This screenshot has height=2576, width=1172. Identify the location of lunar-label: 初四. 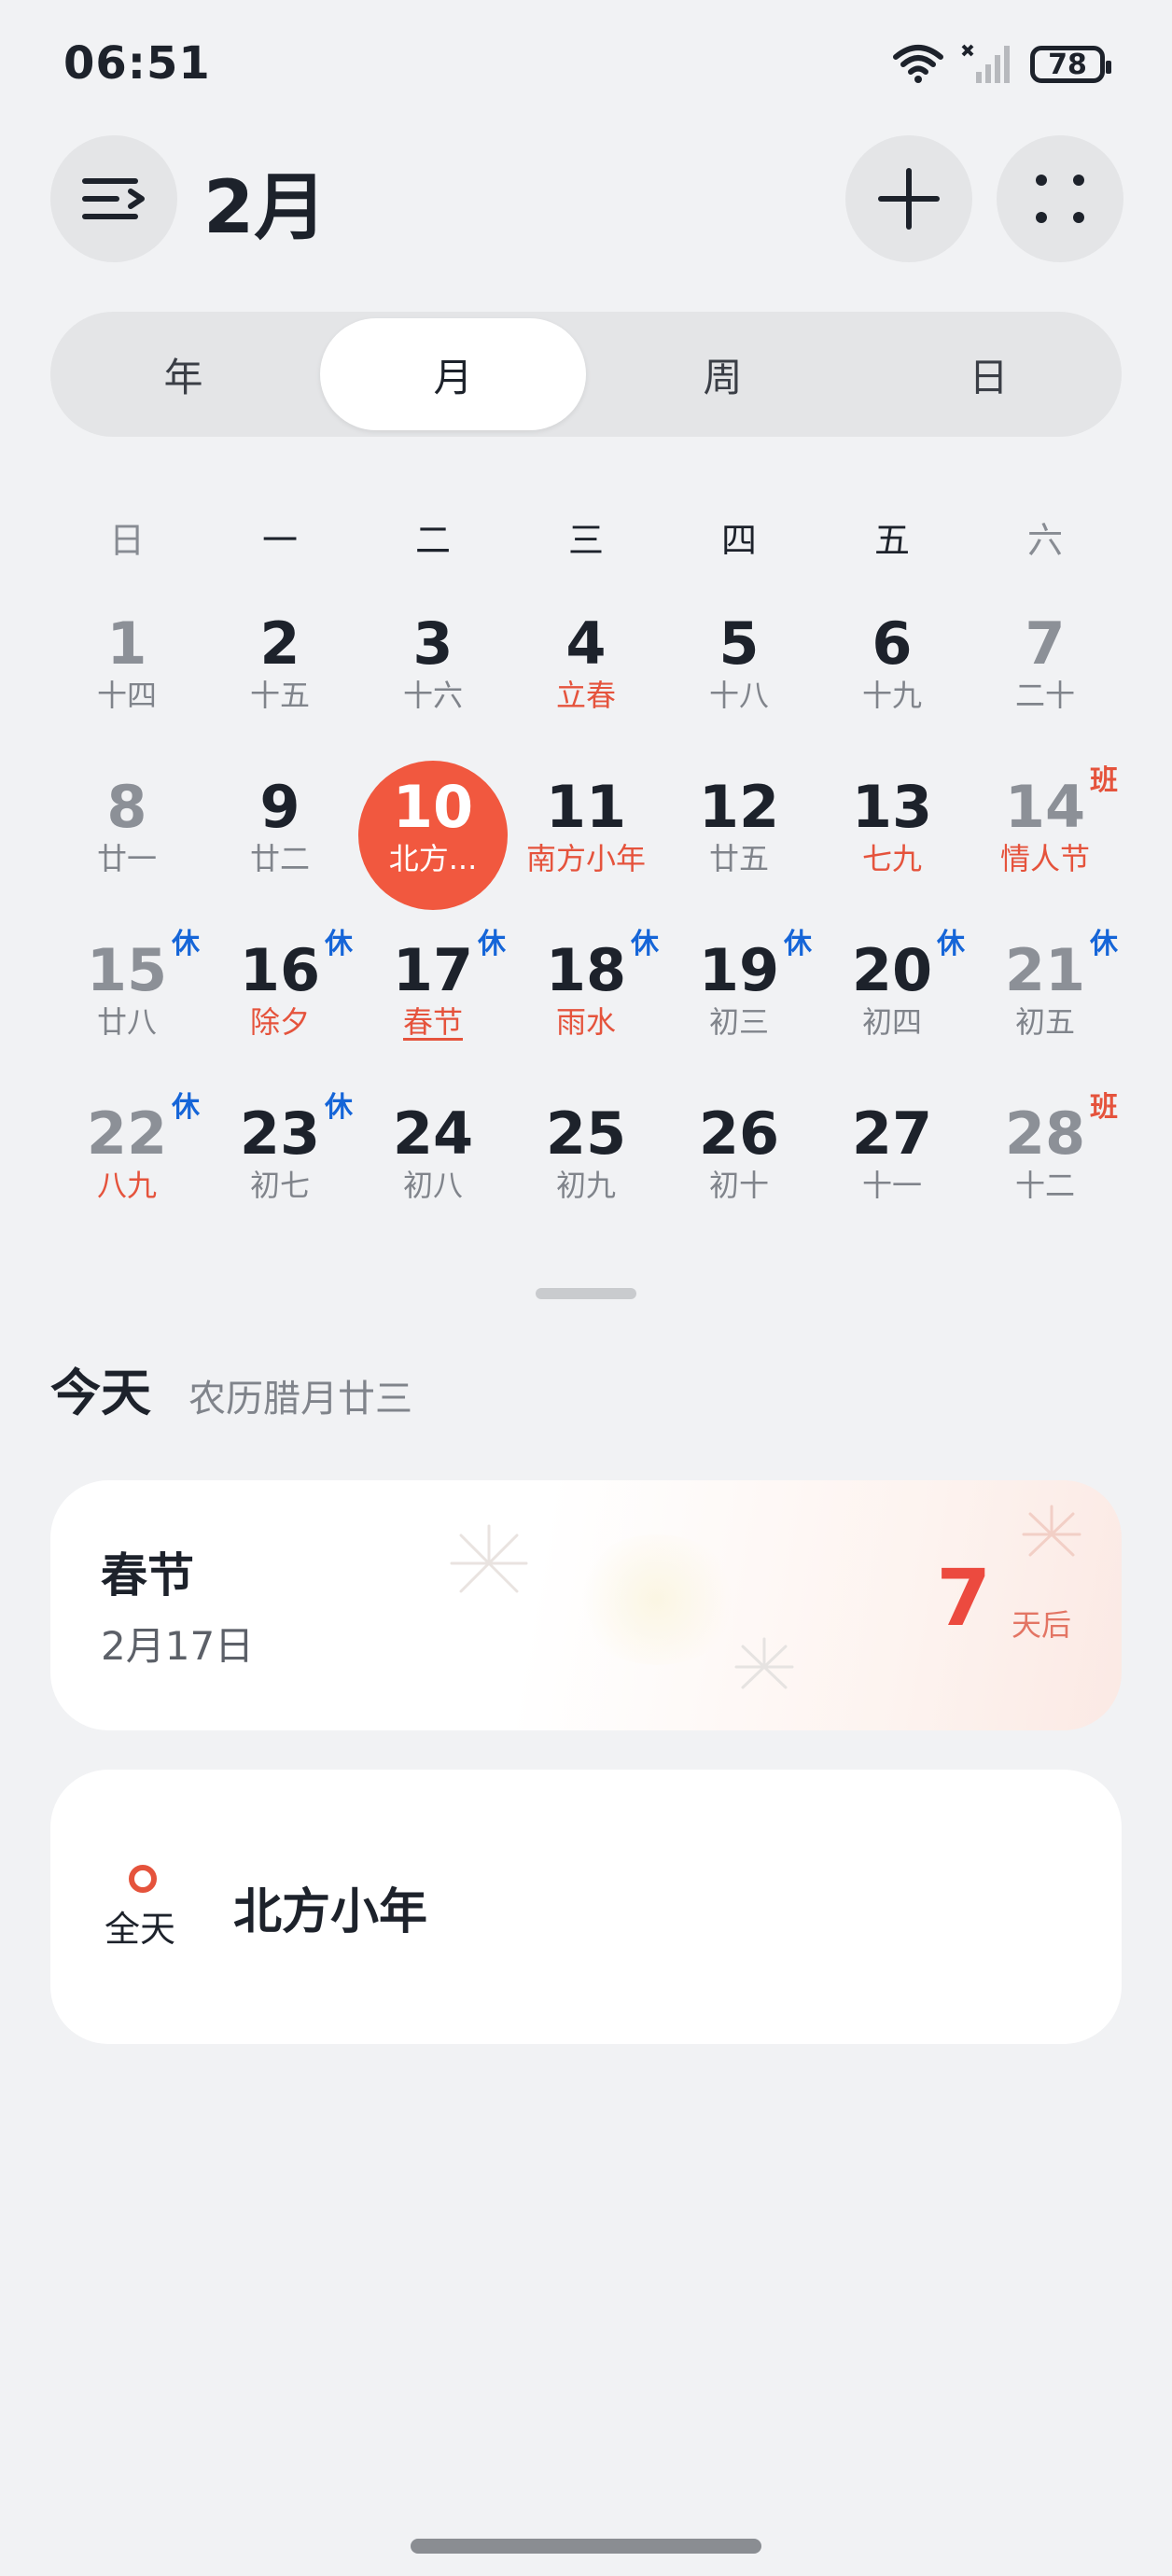
(891, 1022).